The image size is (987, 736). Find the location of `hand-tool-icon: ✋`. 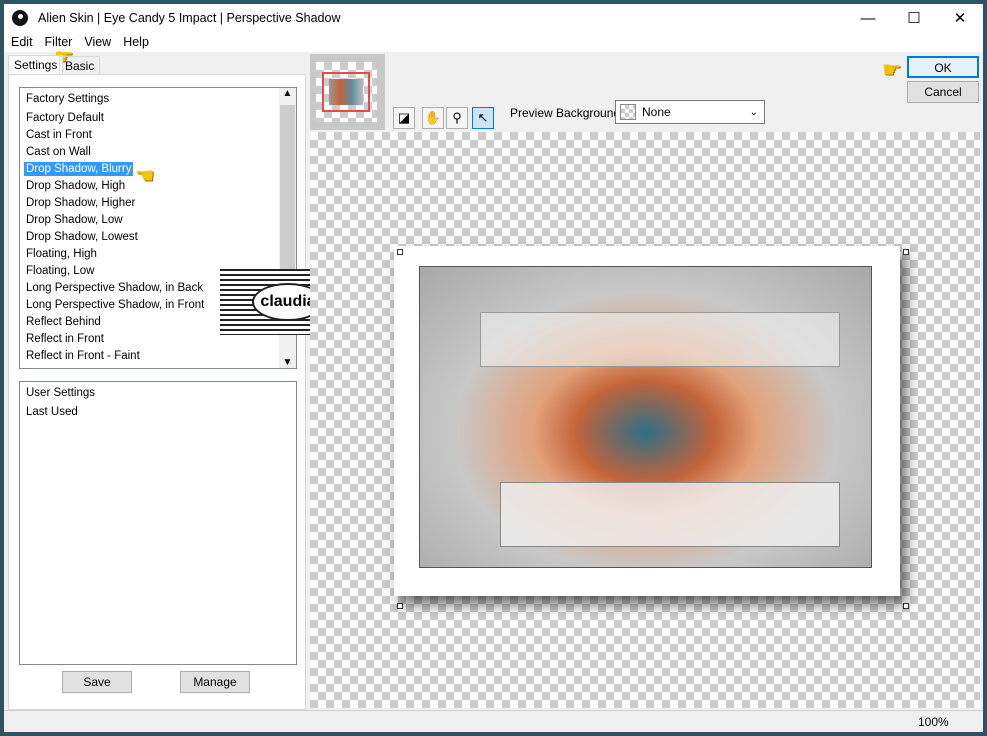

hand-tool-icon: ✋ is located at coordinates (433, 118).